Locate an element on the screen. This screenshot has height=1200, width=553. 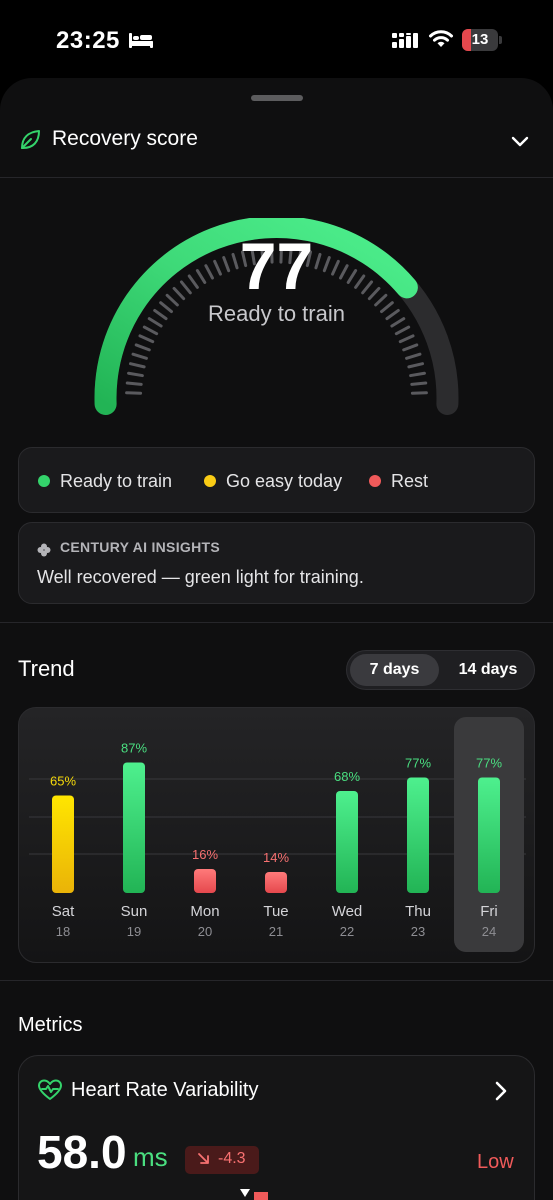
bar-sun is located at coordinates (134, 828).